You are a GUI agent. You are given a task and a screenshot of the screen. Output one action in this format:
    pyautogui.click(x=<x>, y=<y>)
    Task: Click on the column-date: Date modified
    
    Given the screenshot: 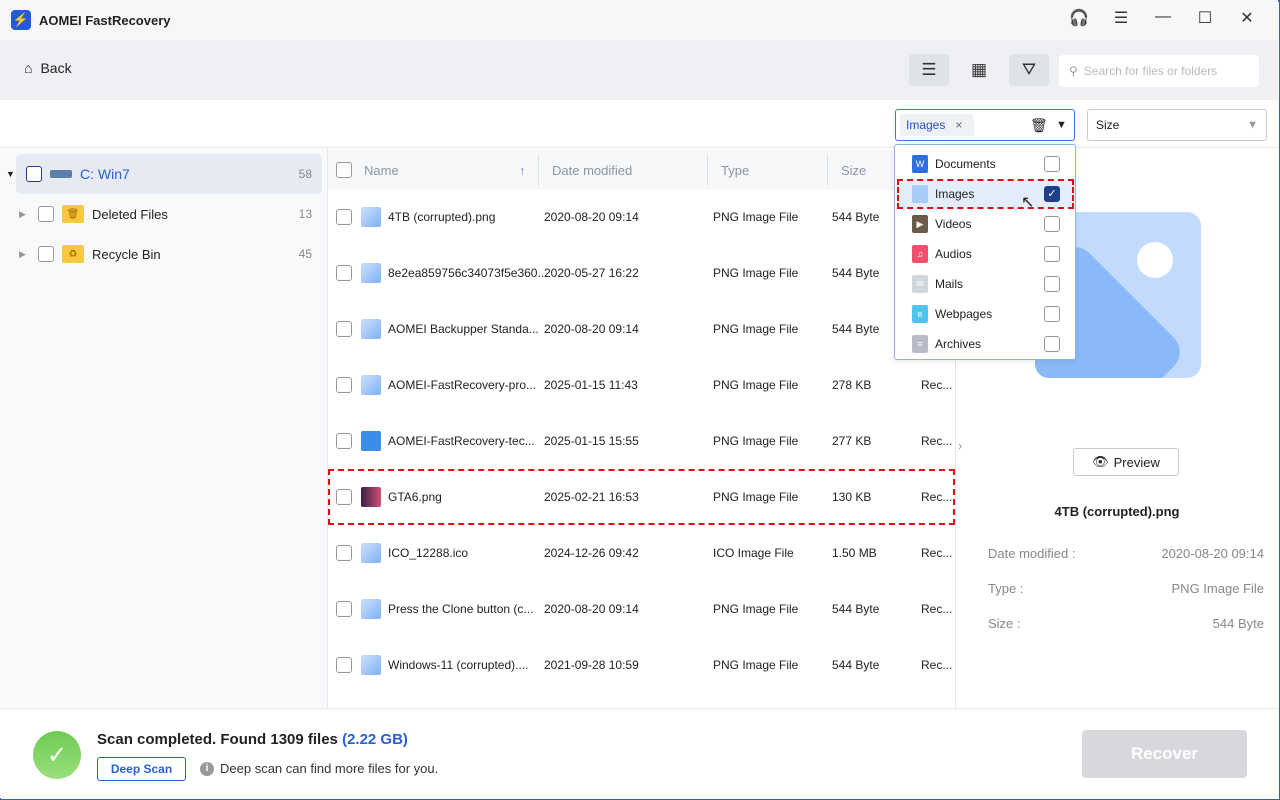 What is the action you would take?
    pyautogui.click(x=592, y=170)
    